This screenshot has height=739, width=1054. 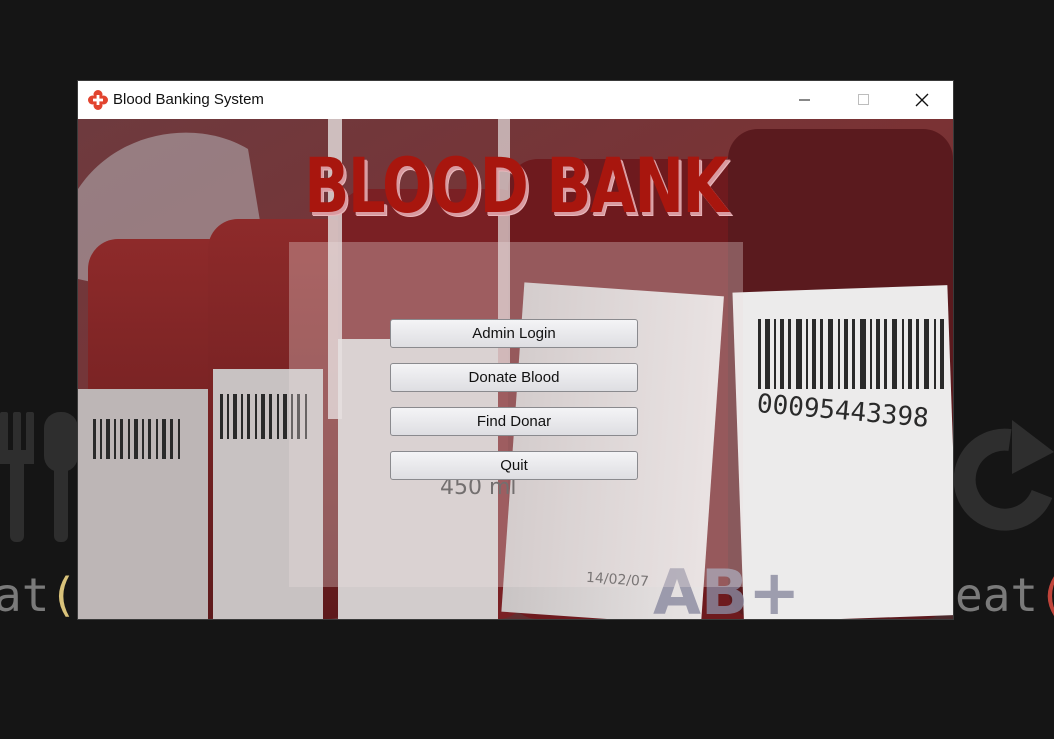 I want to click on maximize-icon, so click(x=863, y=99).